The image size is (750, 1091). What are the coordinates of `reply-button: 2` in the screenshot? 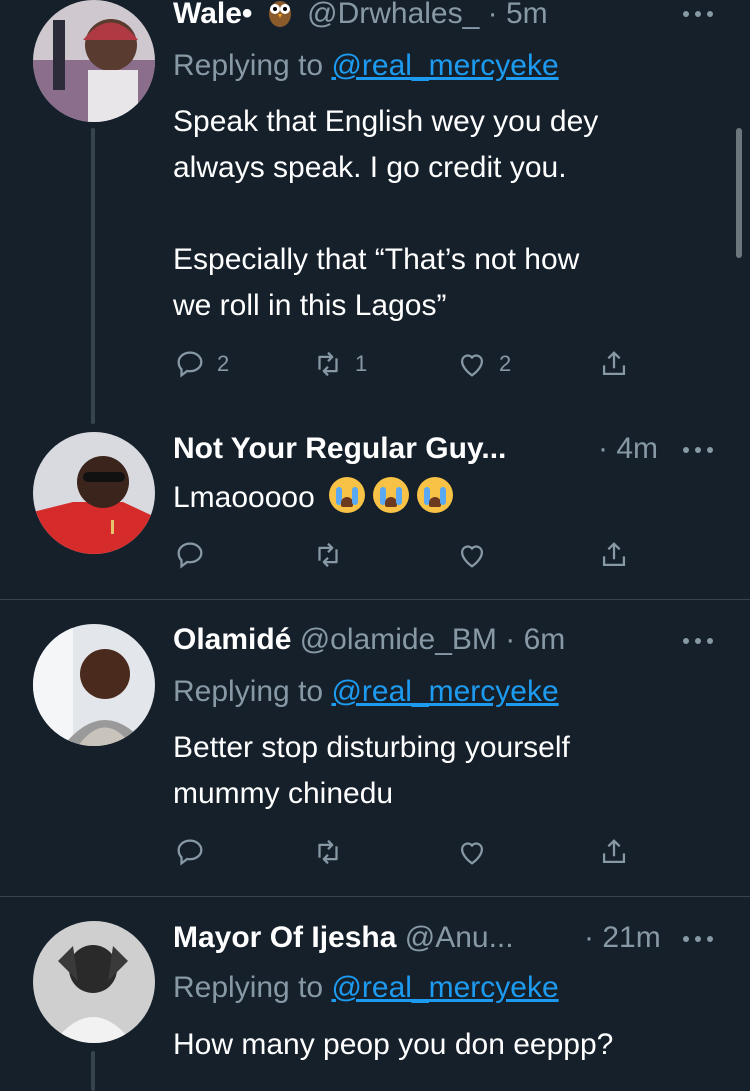 It's located at (201, 364).